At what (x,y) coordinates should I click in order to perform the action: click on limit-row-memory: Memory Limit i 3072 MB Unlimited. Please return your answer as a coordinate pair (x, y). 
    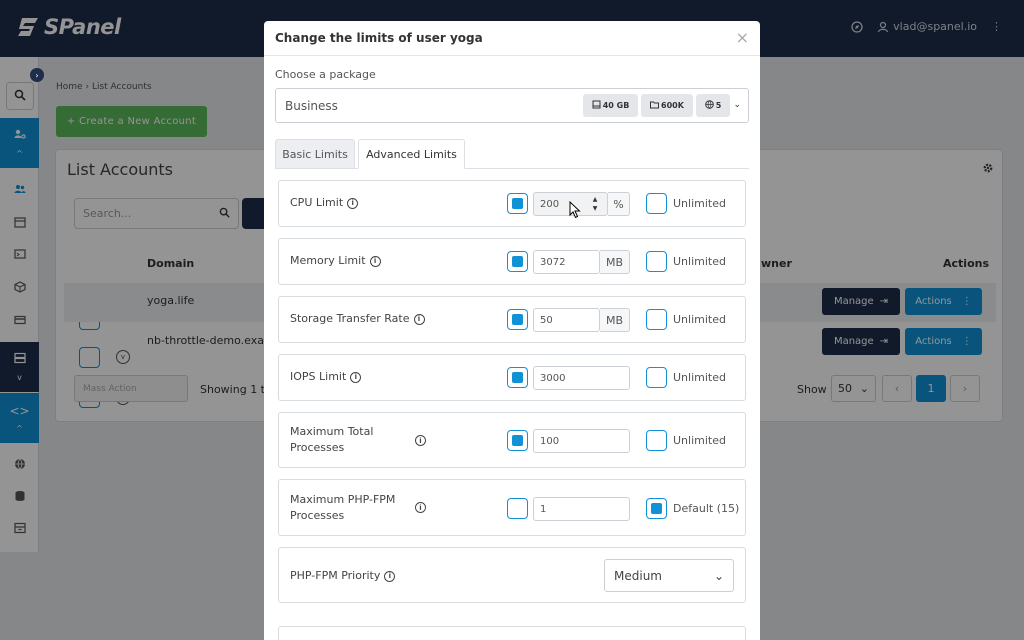
    Looking at the image, I should click on (512, 261).